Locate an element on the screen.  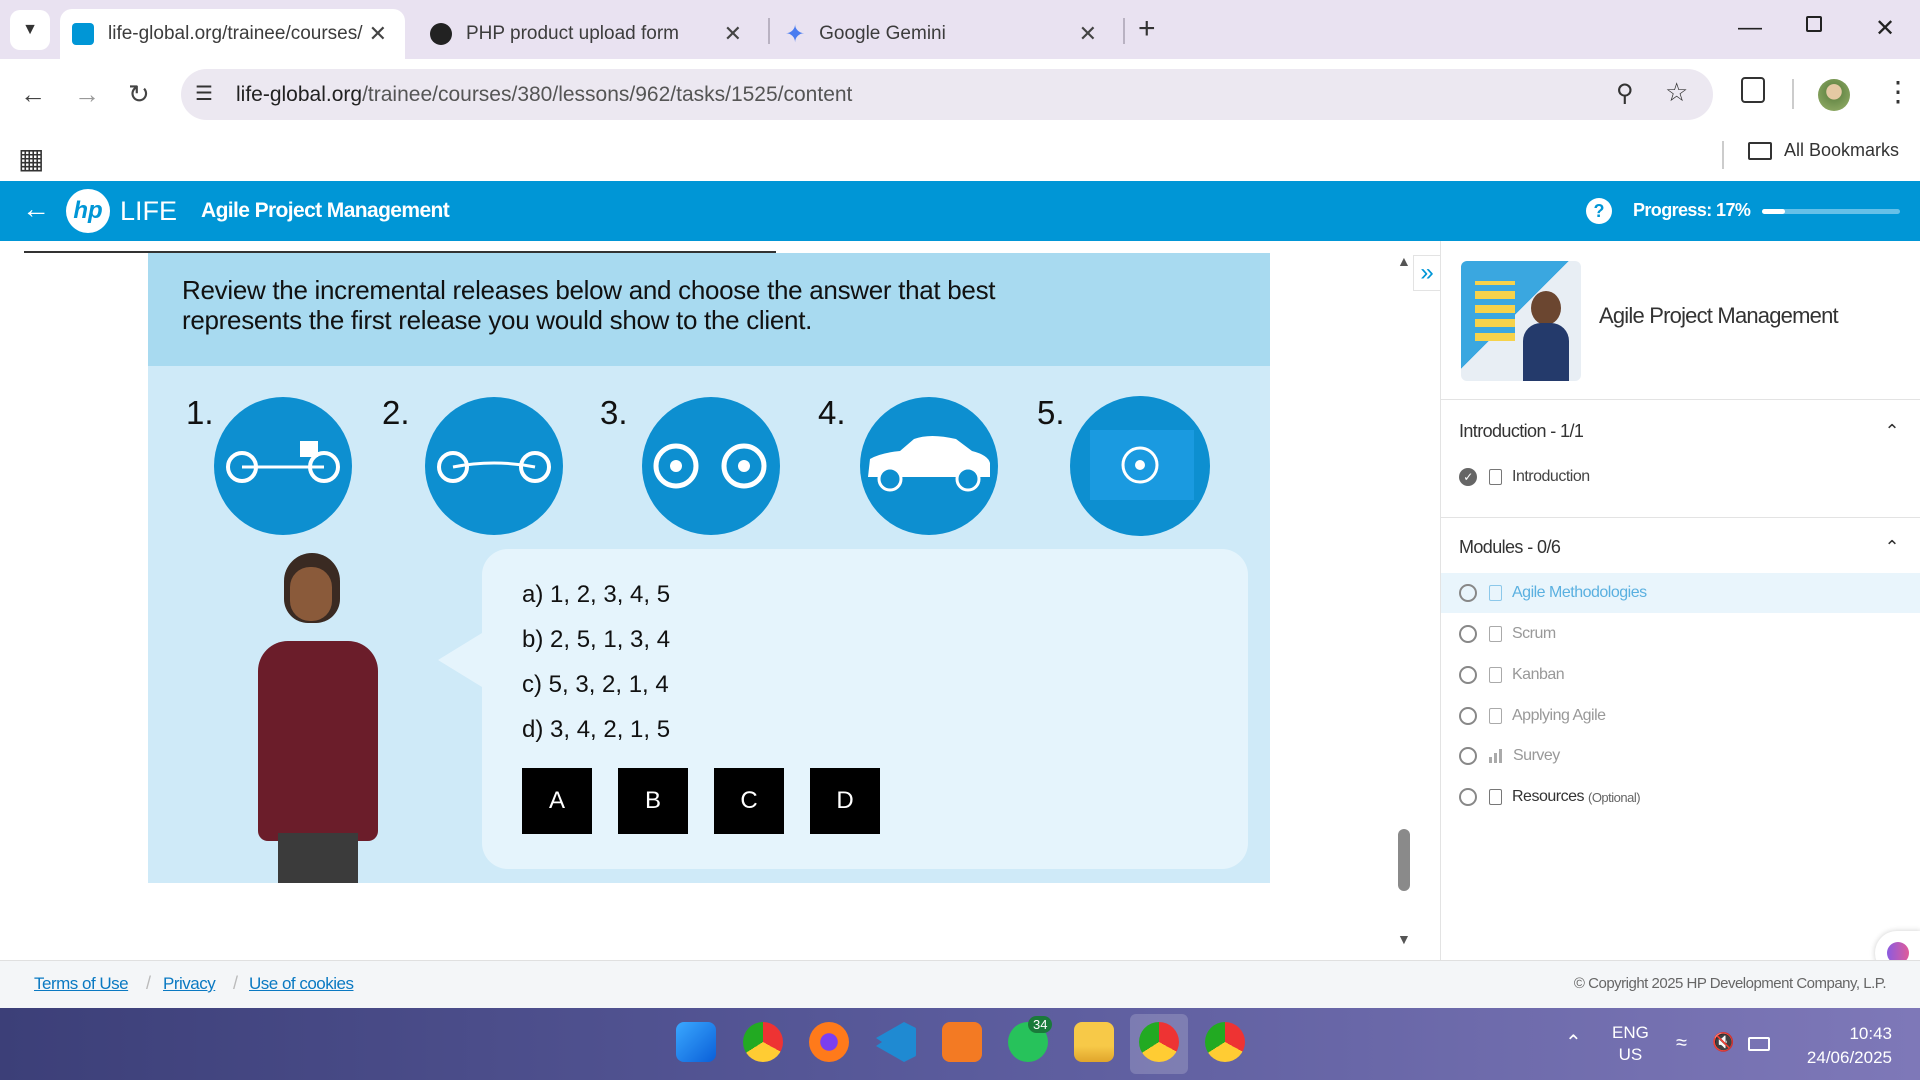
show-hidden-icons-chevron: ⌃ is located at coordinates (1573, 1042).